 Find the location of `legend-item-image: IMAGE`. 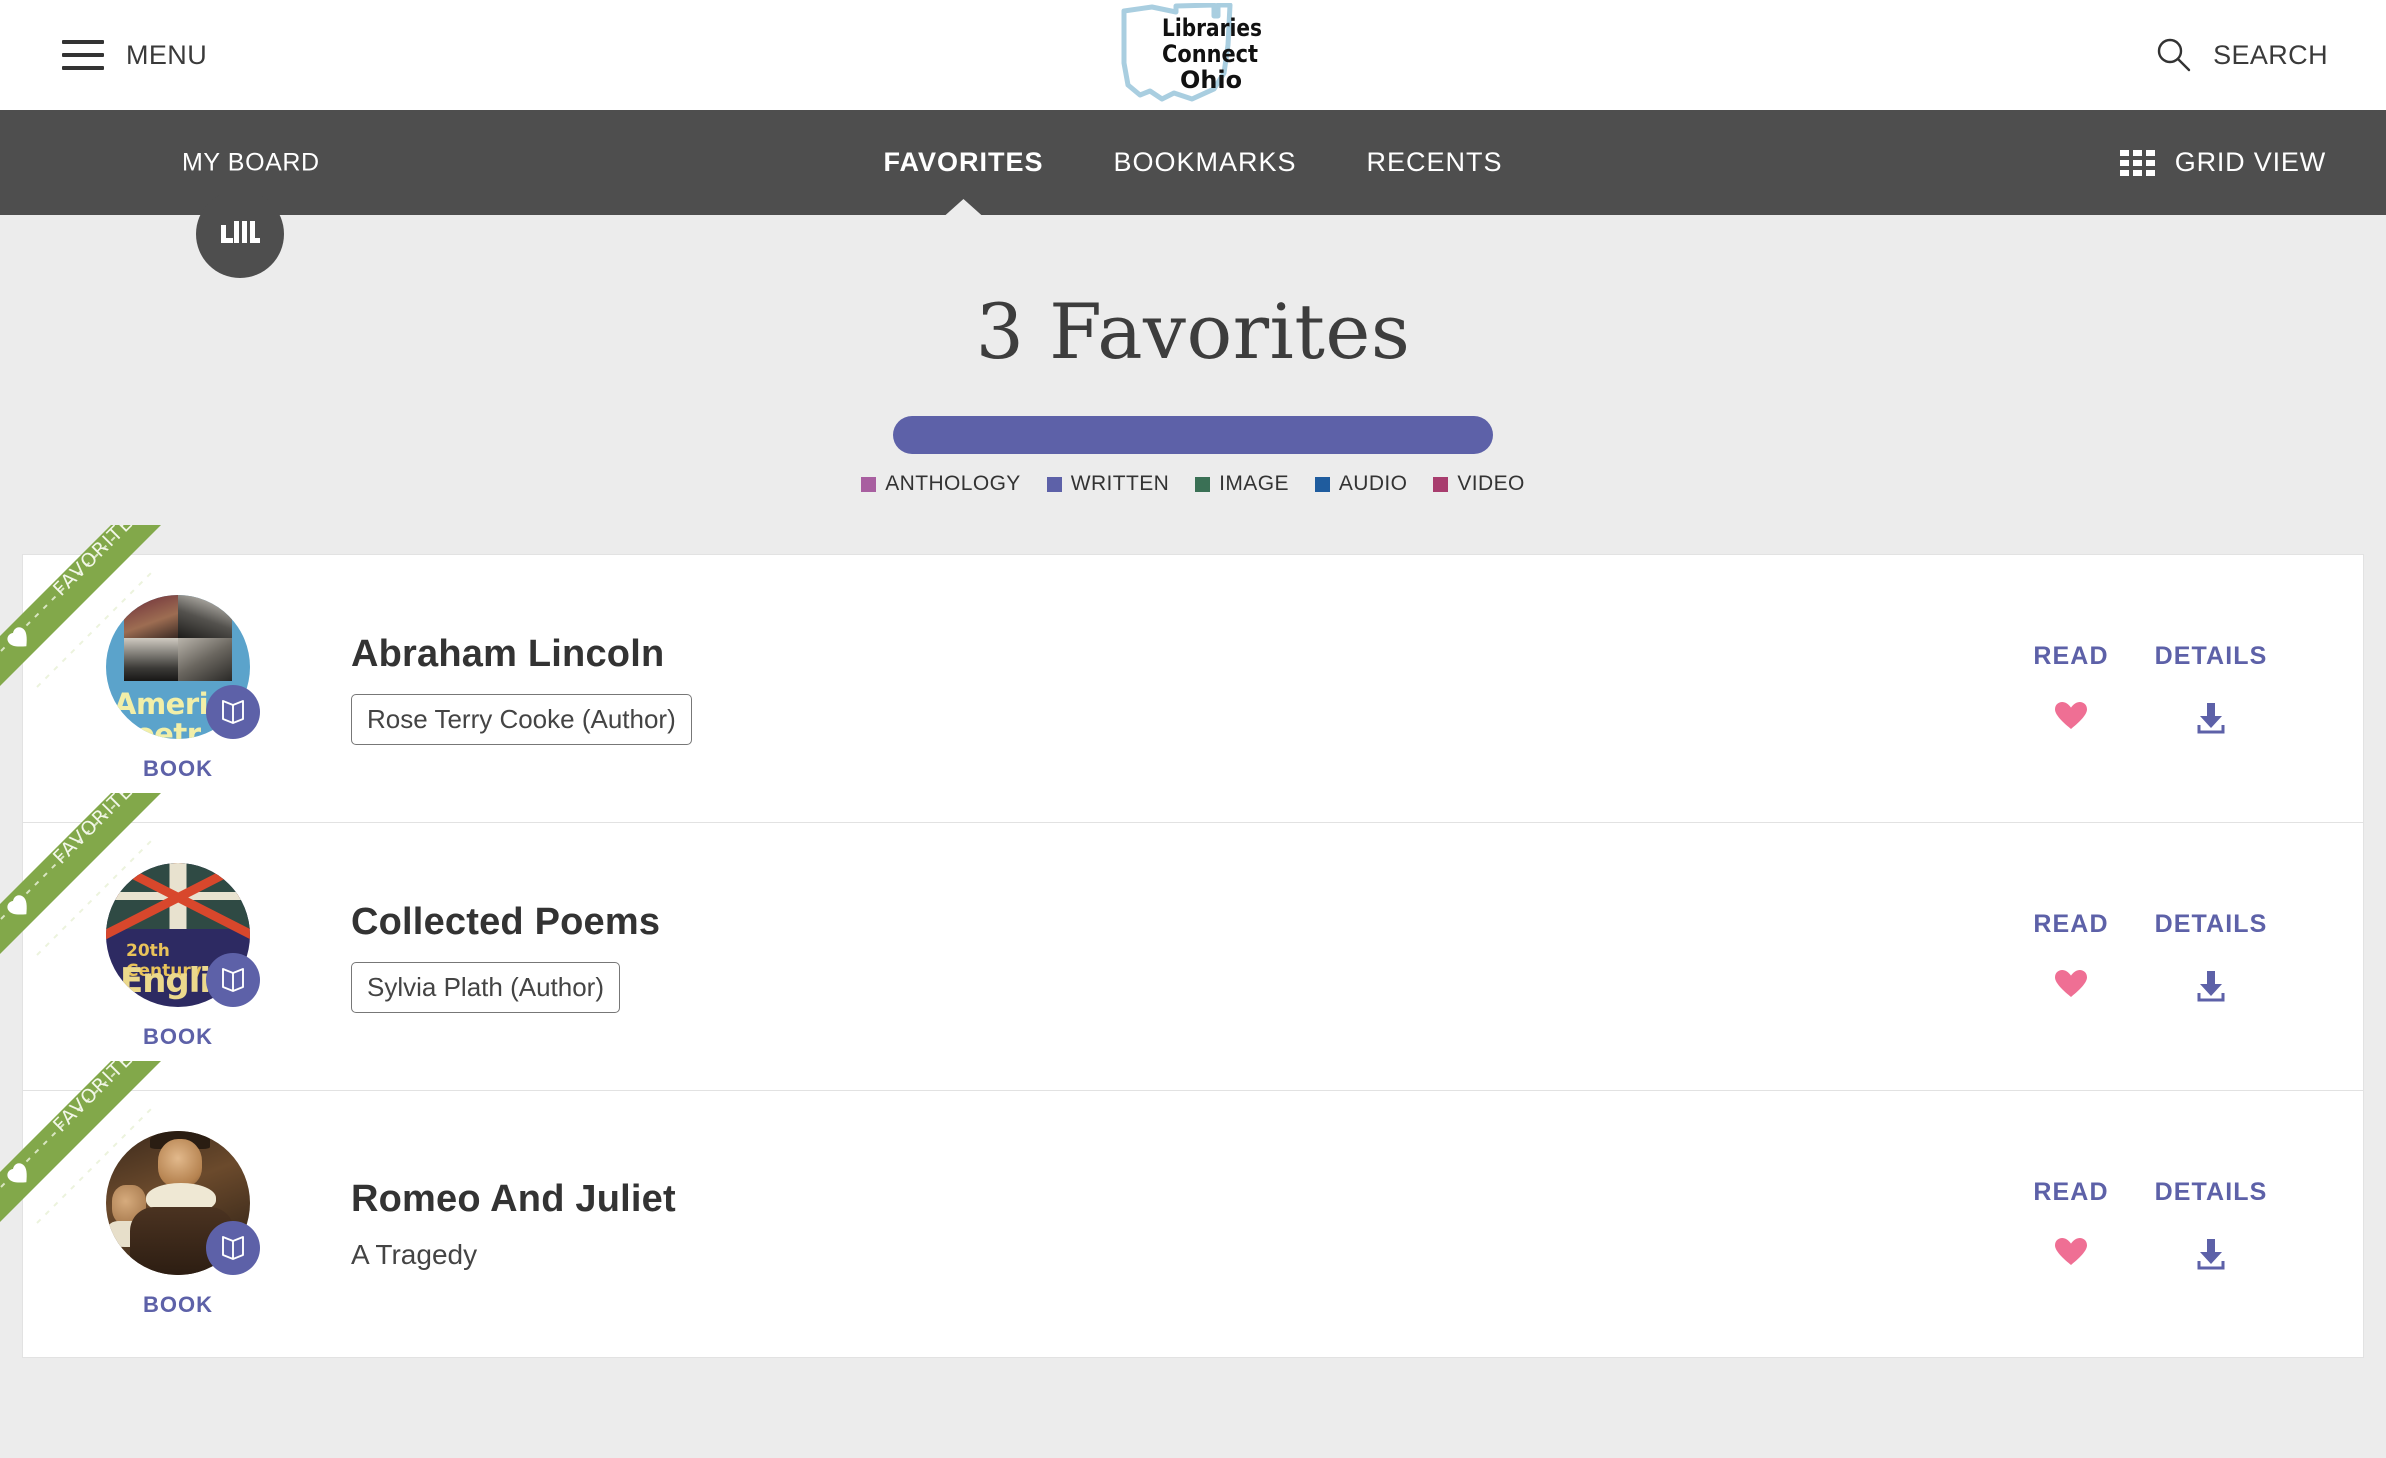

legend-item-image: IMAGE is located at coordinates (1242, 484).